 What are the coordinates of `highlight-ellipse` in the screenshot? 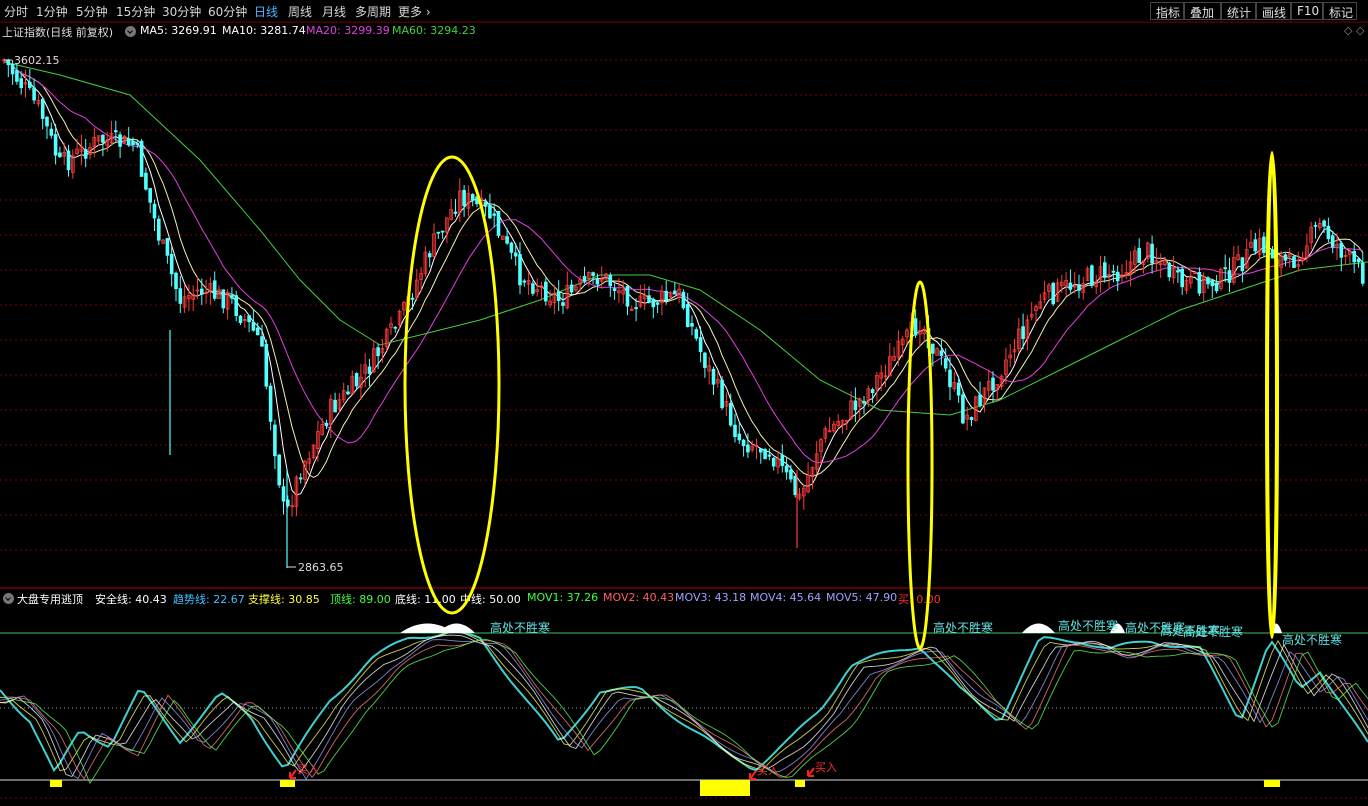 It's located at (1272, 395).